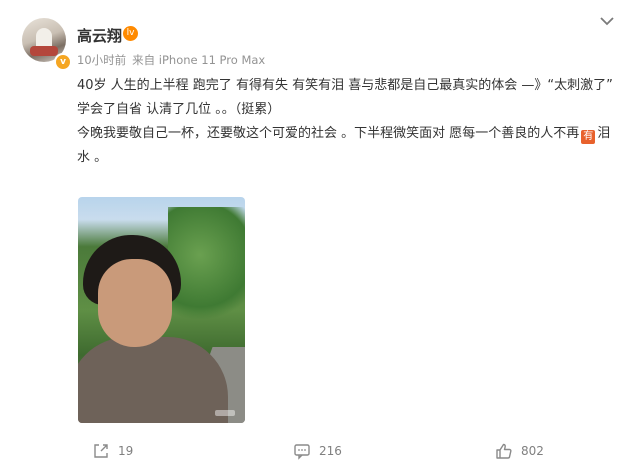 Image resolution: width=625 pixels, height=469 pixels. I want to click on verified-icon: v, so click(63, 62).